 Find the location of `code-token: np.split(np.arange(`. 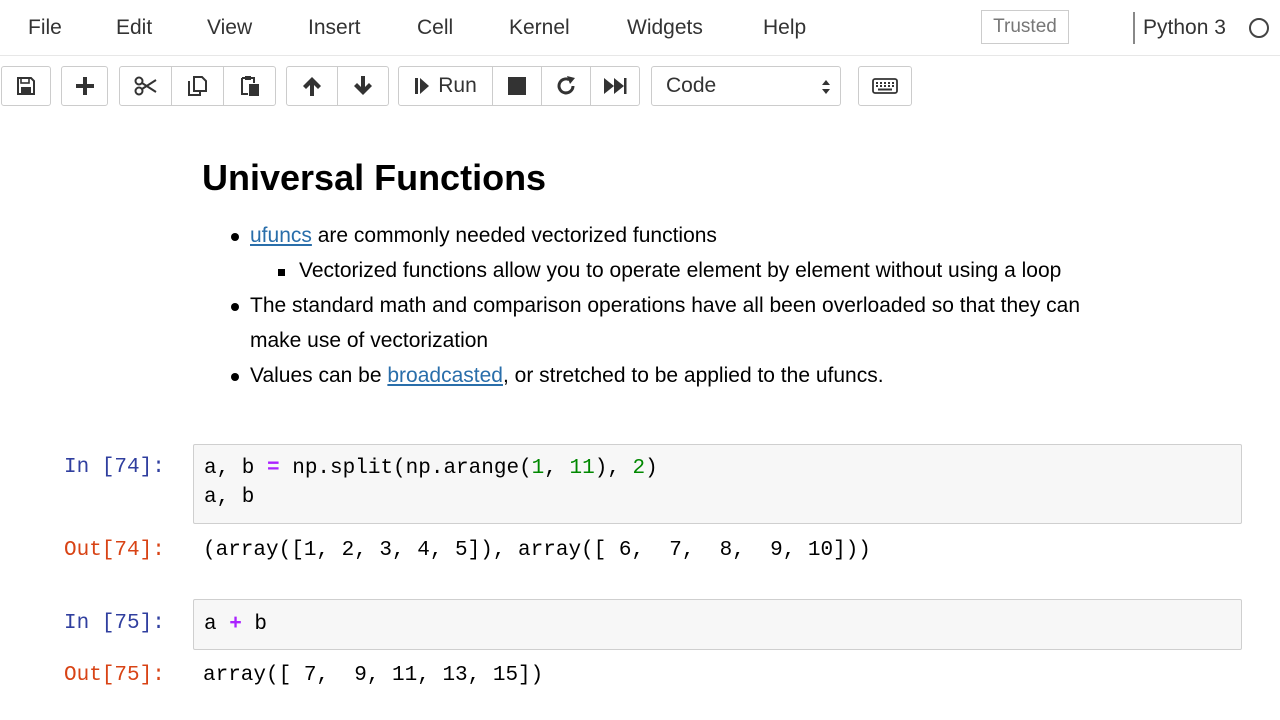

code-token: np.split(np.arange( is located at coordinates (405, 468).